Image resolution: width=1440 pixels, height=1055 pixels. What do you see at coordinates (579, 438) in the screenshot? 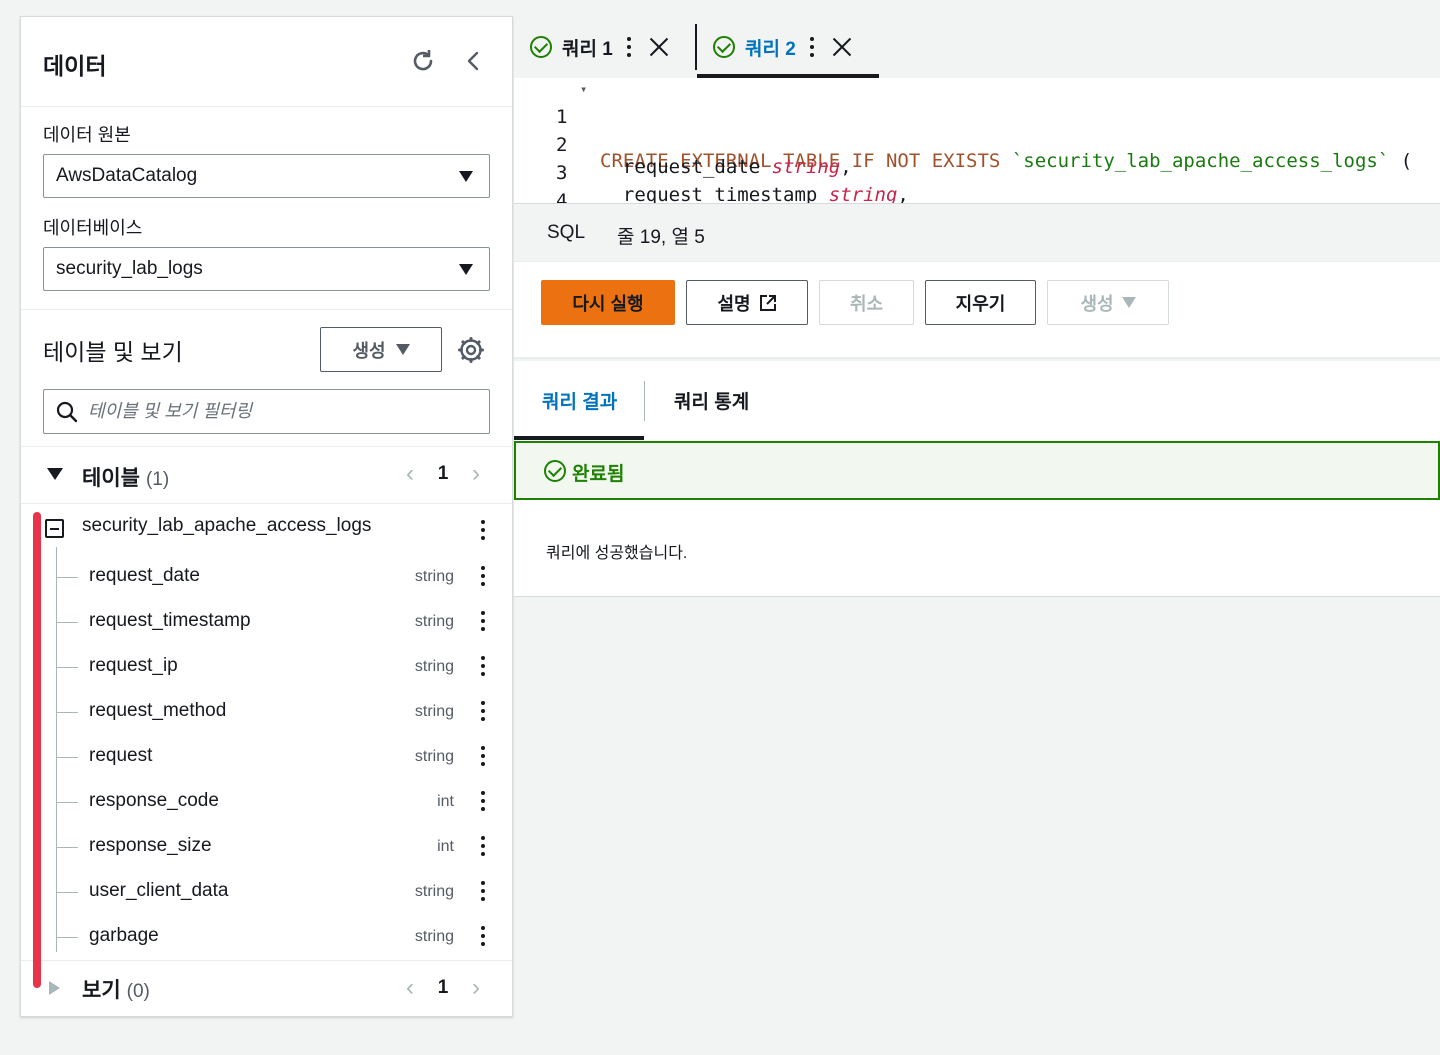
I see `active-tab-indicator` at bounding box center [579, 438].